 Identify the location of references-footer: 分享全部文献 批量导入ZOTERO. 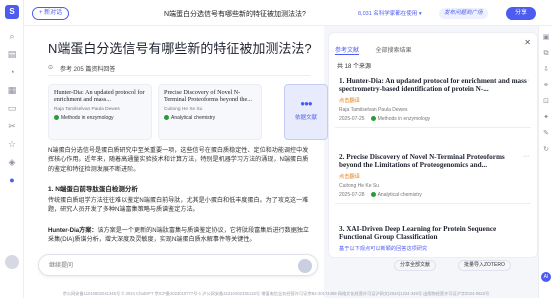
(433, 267).